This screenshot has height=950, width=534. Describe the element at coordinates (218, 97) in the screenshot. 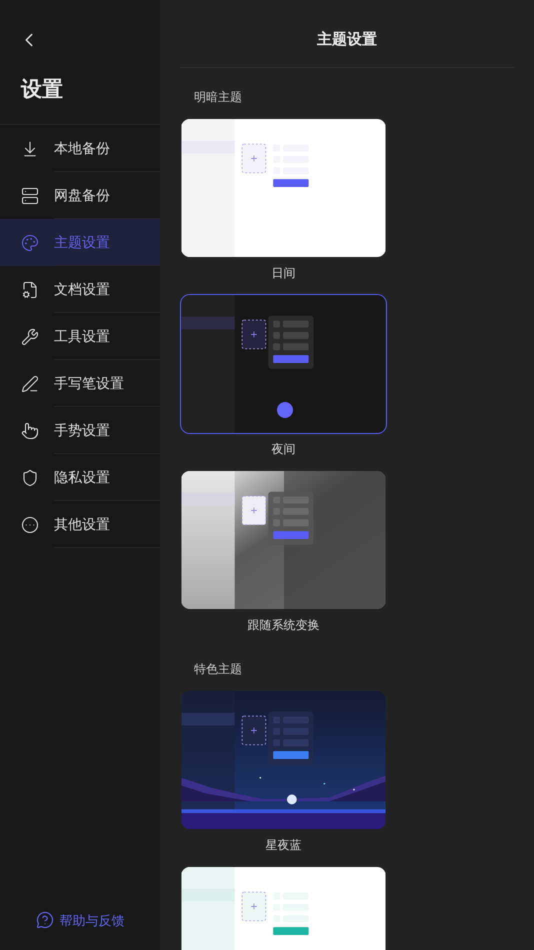

I see `section-title: 明暗主题` at that location.